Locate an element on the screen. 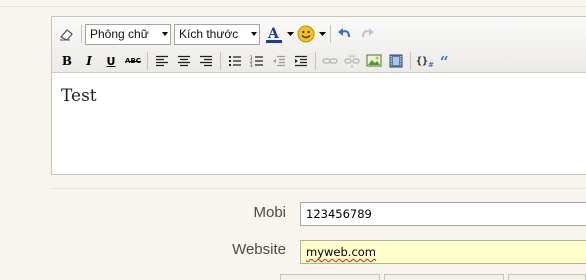 The image size is (586, 280). mobile-input-value: 123456789 is located at coordinates (339, 214).